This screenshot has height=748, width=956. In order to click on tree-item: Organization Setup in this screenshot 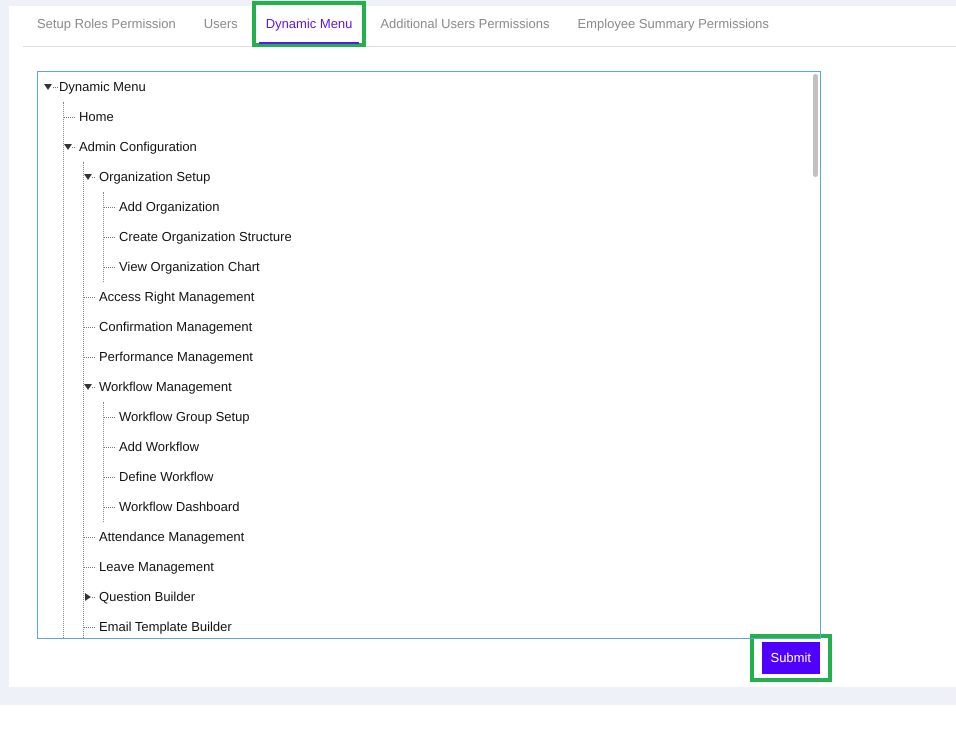, I will do `click(154, 177)`.